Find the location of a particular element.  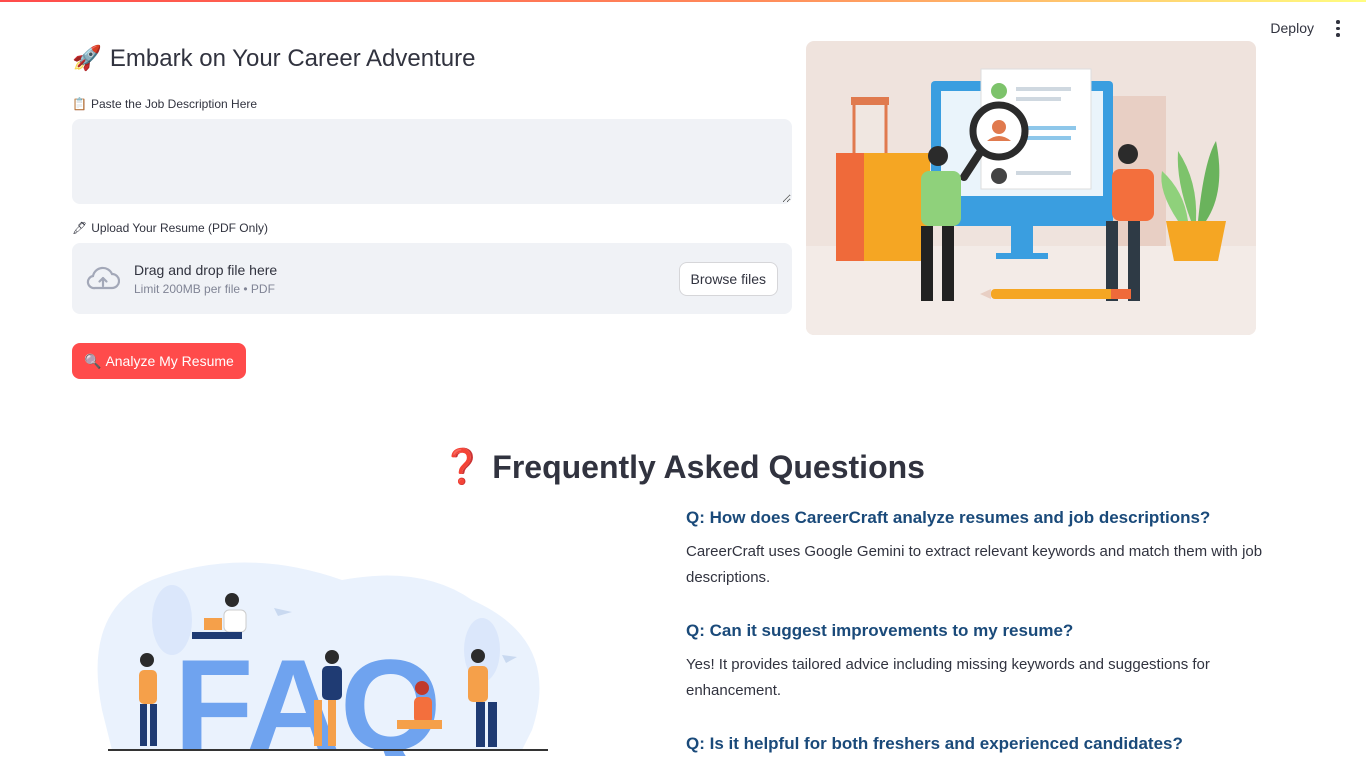

faq-illustration-letters: FAQ is located at coordinates (307, 694).